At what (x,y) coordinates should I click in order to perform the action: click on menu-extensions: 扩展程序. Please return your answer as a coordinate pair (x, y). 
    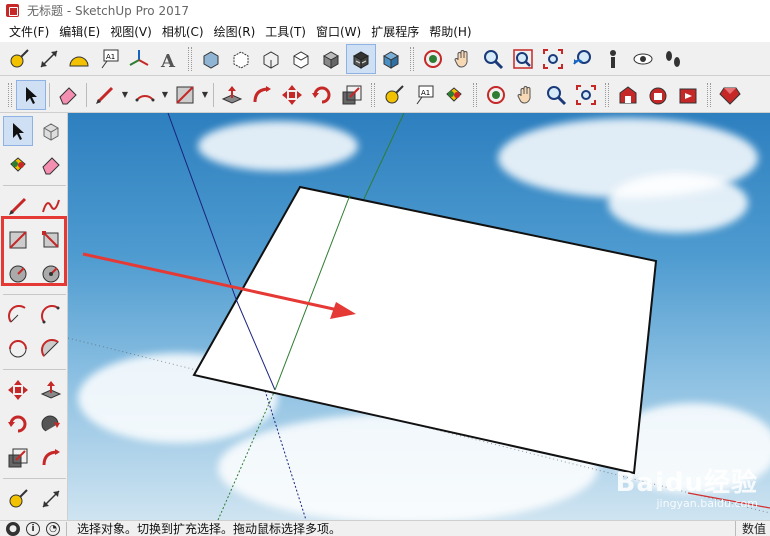
    Looking at the image, I should click on (395, 31).